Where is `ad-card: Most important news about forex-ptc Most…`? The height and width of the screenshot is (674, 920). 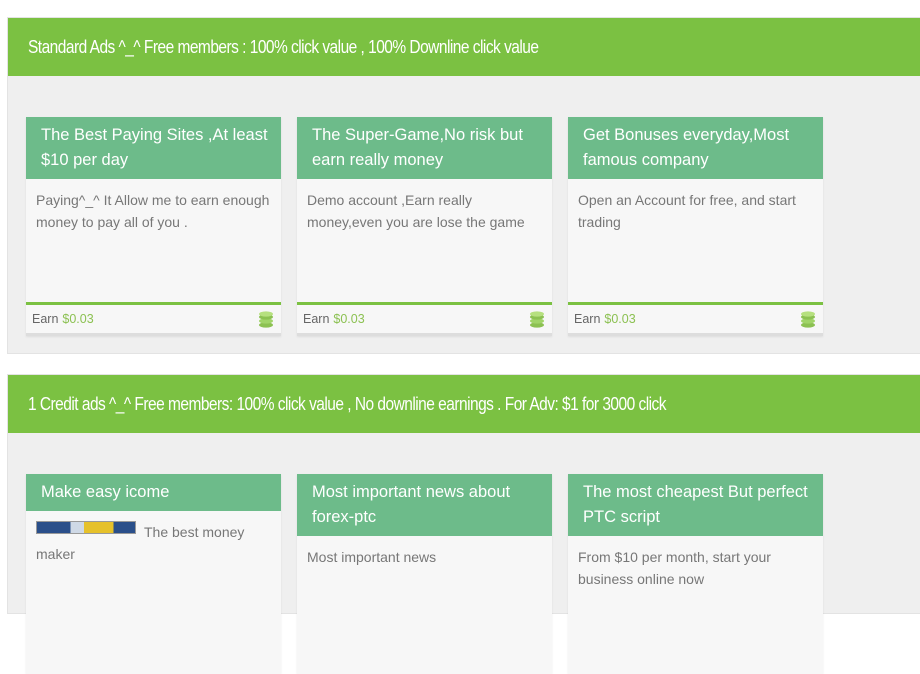
ad-card: Most important news about forex-ptc Most… is located at coordinates (424, 574).